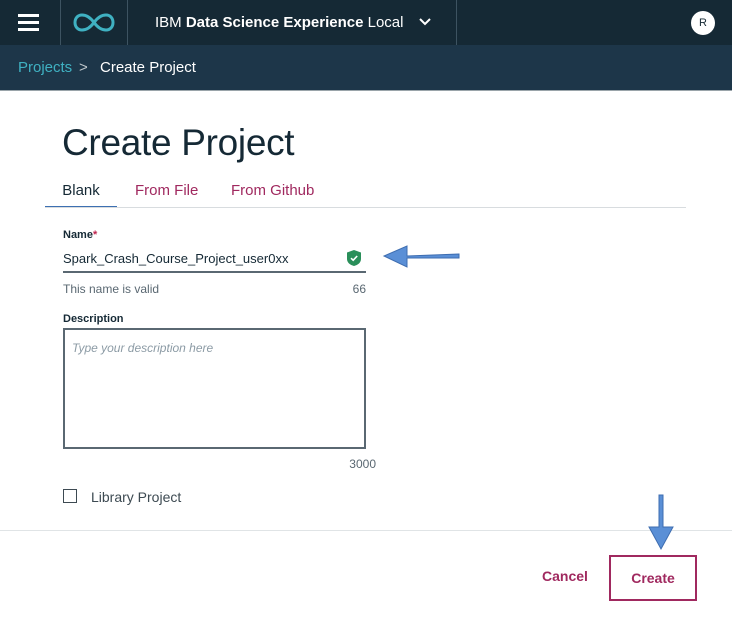 This screenshot has height=621, width=732. Describe the element at coordinates (81, 190) in the screenshot. I see `tab-blank: Blank` at that location.